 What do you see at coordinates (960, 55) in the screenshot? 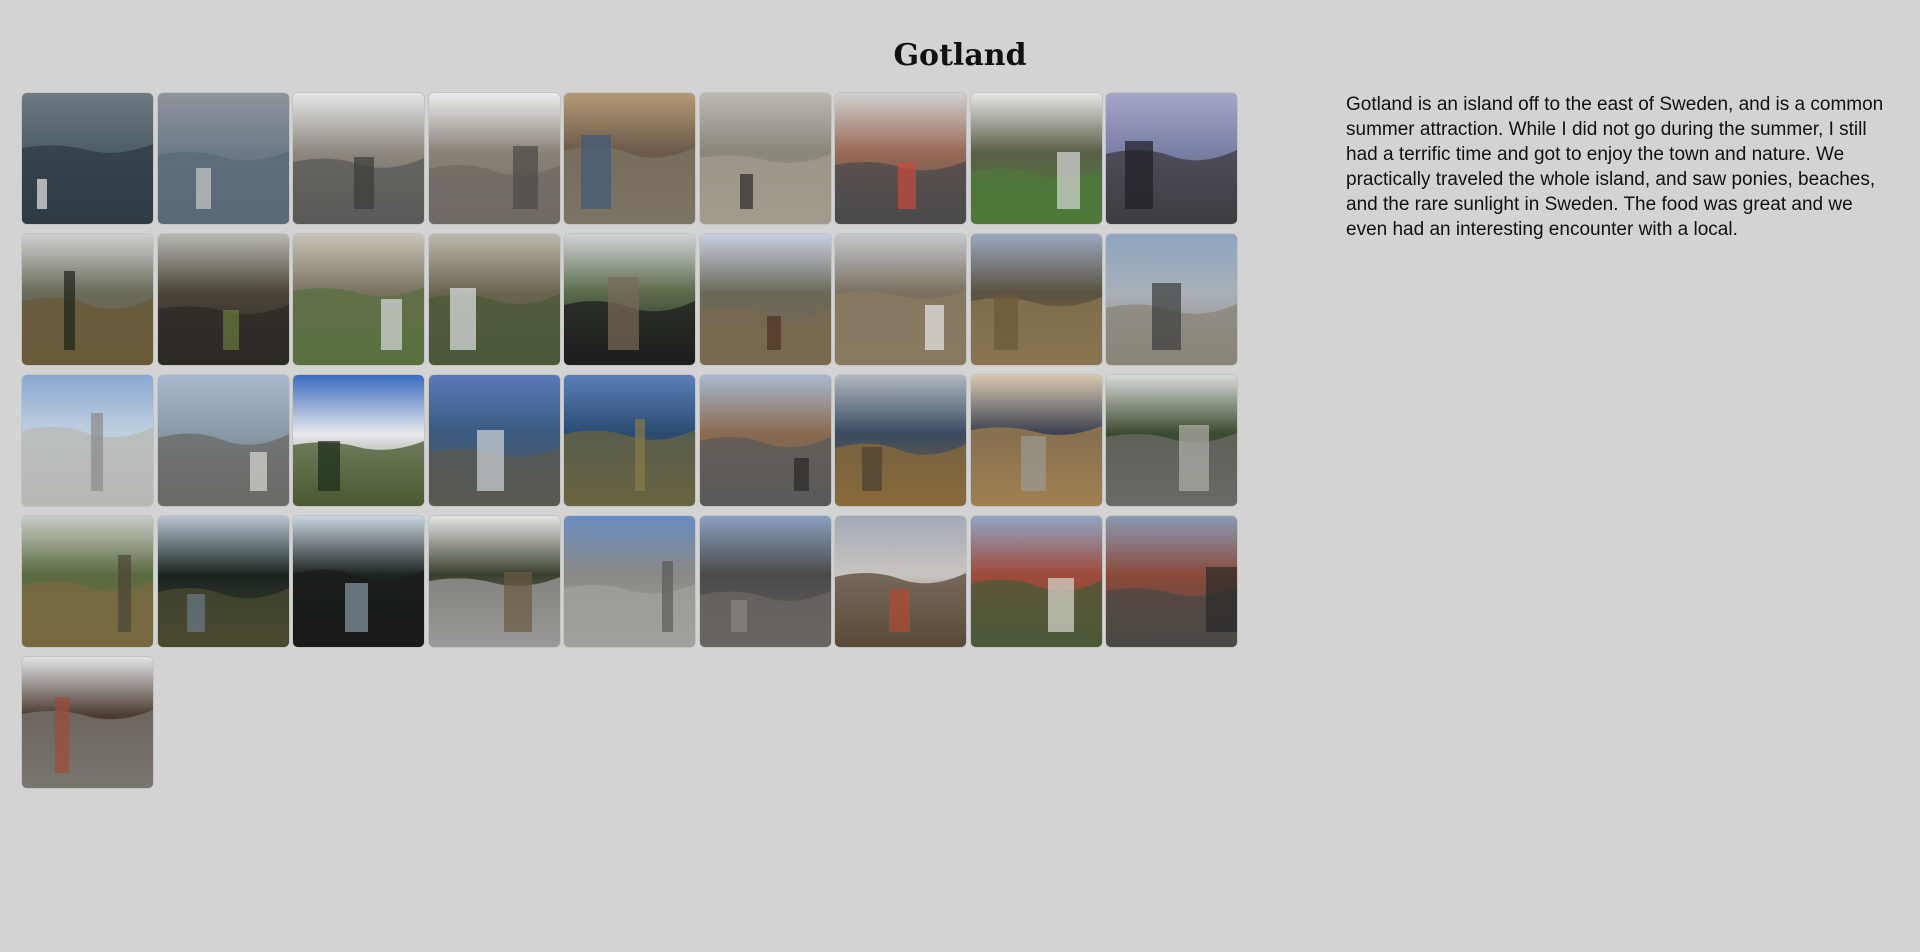
I see `page-title: Gotland` at bounding box center [960, 55].